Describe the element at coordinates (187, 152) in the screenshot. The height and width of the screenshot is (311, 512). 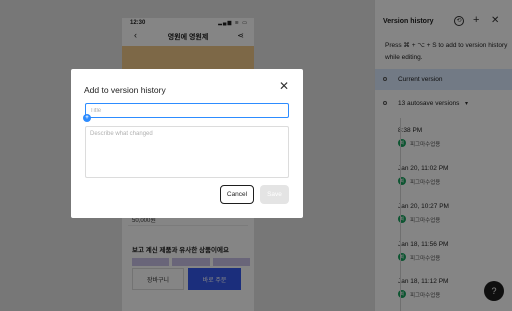
I see `version-description-input` at that location.